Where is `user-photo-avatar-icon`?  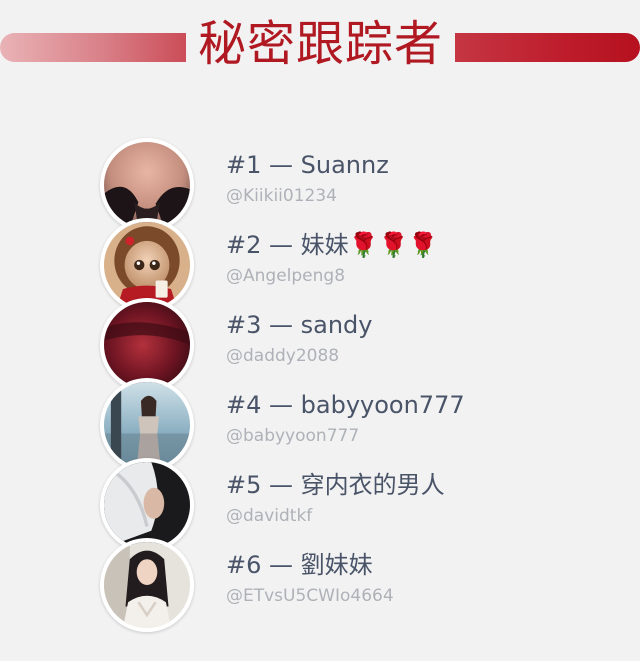
user-photo-avatar-icon is located at coordinates (147, 185).